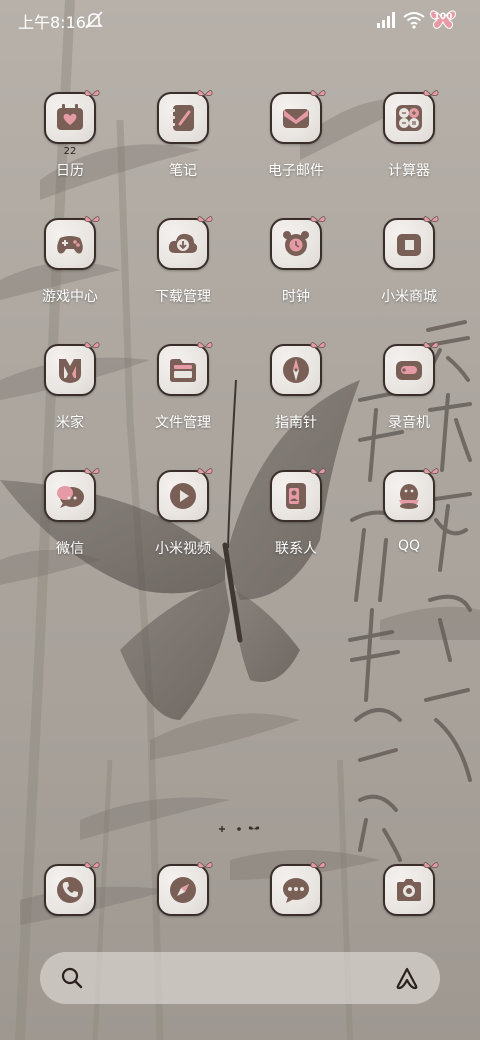 This screenshot has width=480, height=1040. Describe the element at coordinates (183, 890) in the screenshot. I see `browser-compass-icon` at that location.